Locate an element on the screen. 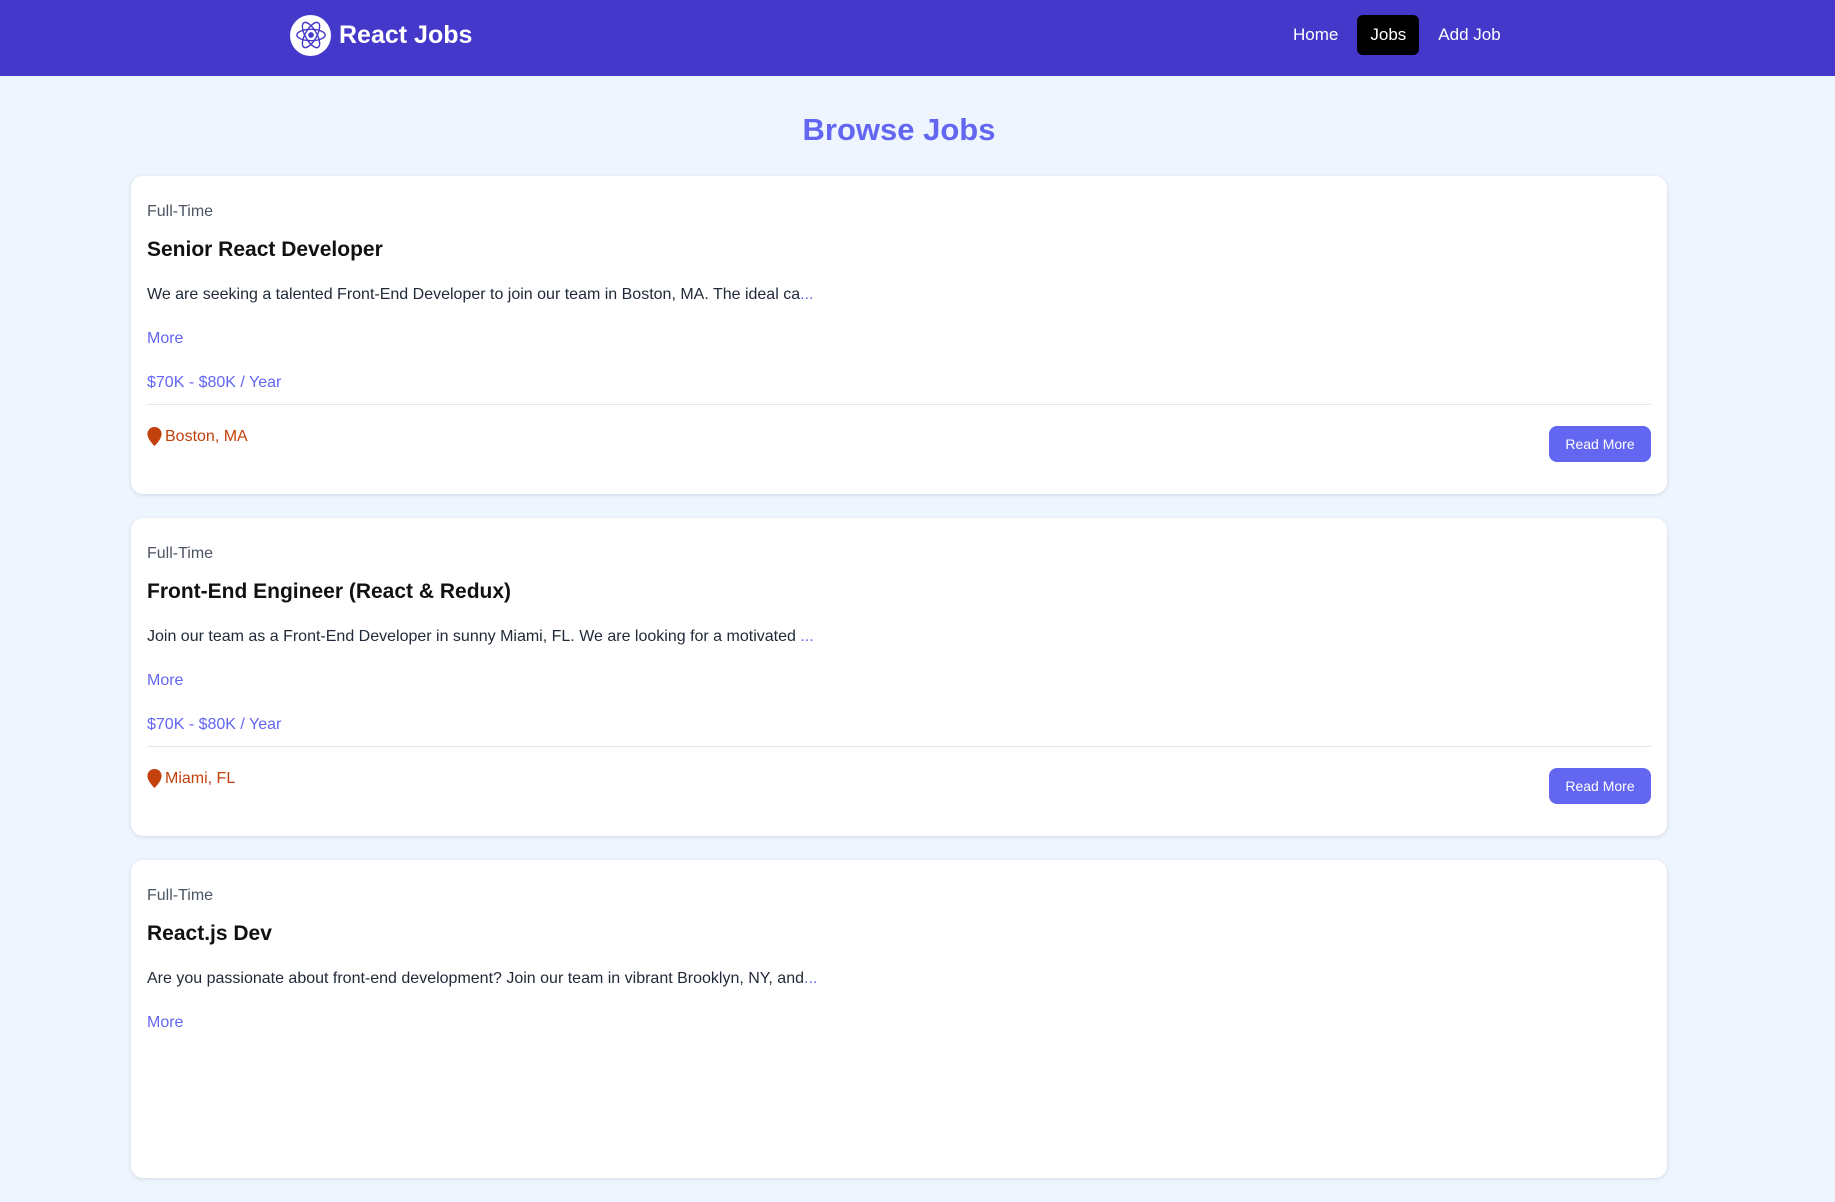  card-footer: Miami, FL Read More is located at coordinates (899, 782).